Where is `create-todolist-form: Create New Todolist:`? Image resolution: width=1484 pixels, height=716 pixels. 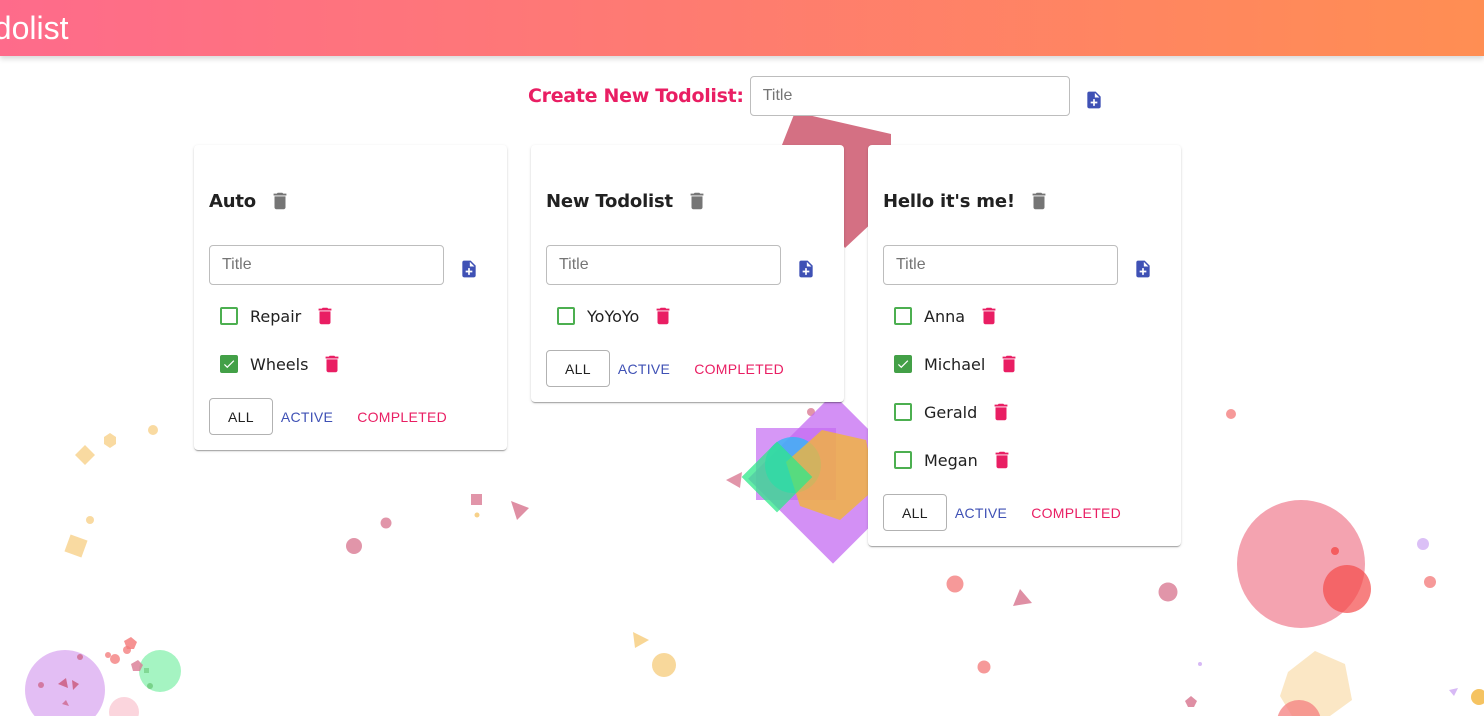 create-todolist-form: Create New Todolist: is located at coordinates (817, 96).